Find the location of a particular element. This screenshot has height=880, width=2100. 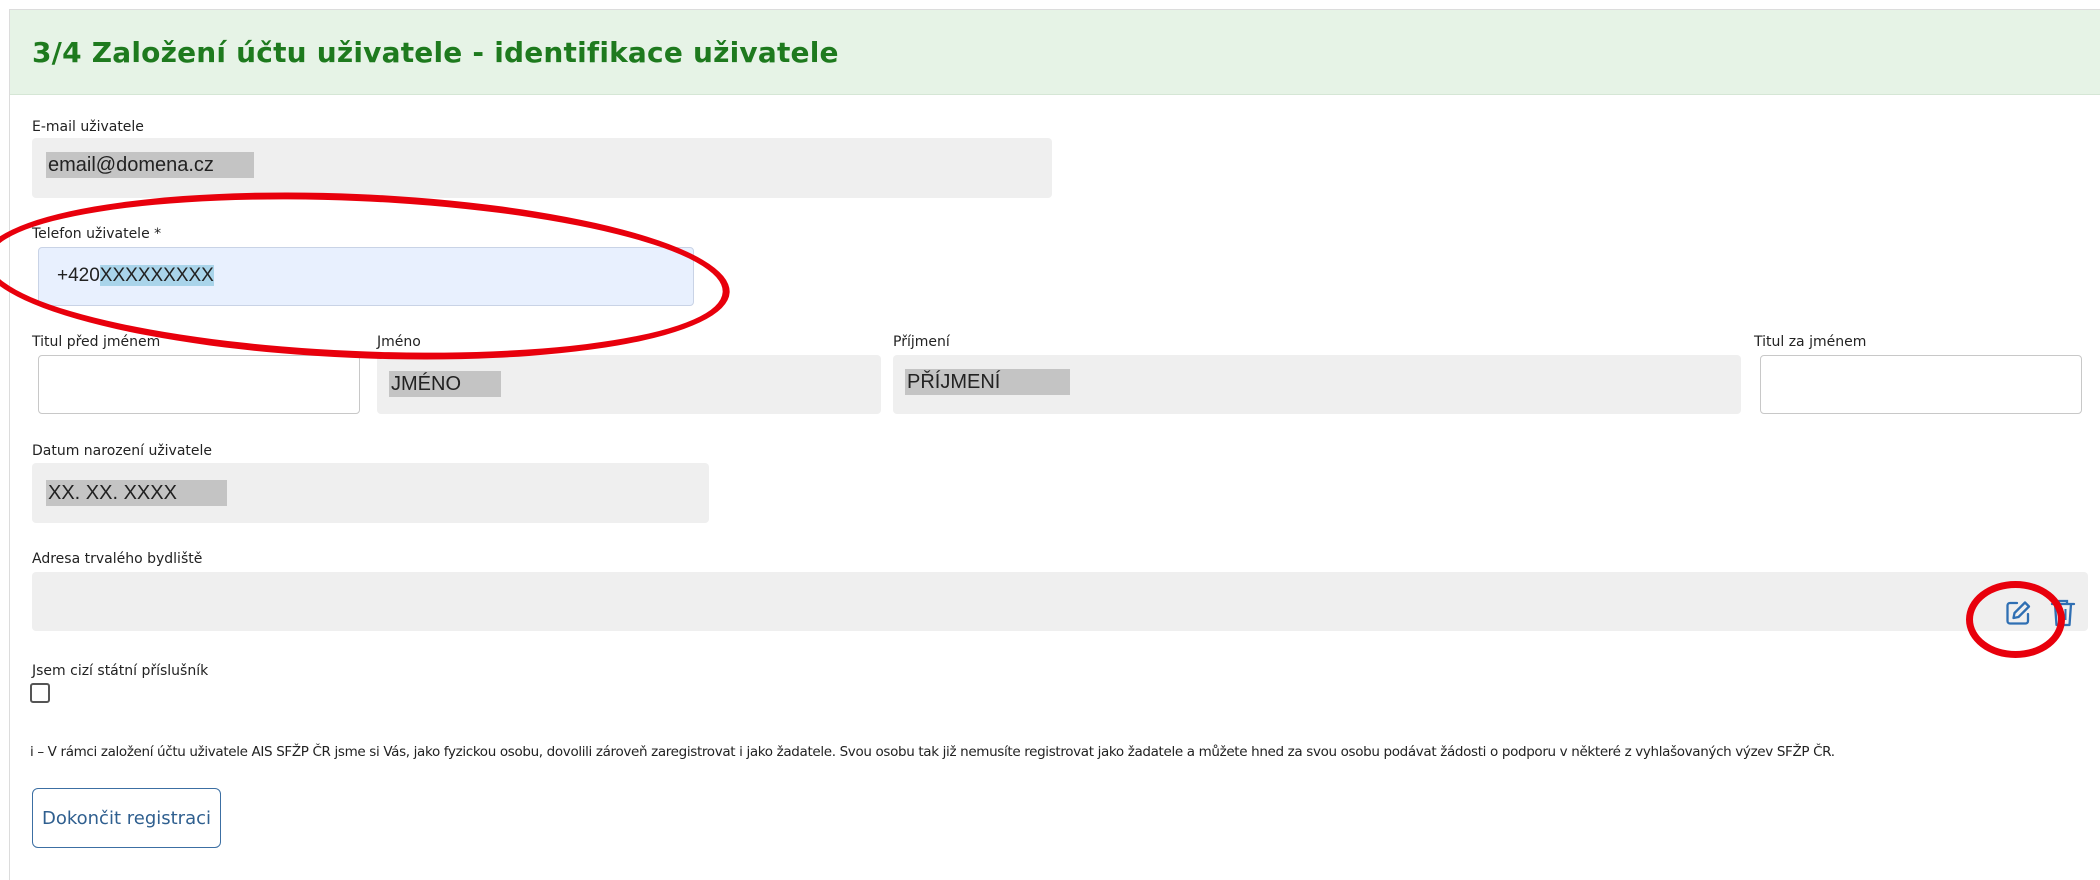

title-before-label: Titul před jménem is located at coordinates (96, 342).